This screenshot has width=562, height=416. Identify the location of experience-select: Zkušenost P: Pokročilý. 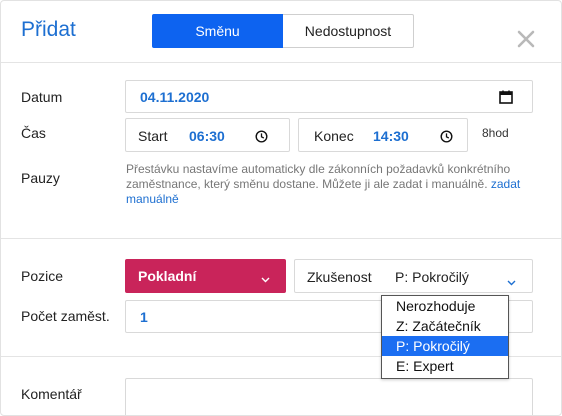
(413, 276).